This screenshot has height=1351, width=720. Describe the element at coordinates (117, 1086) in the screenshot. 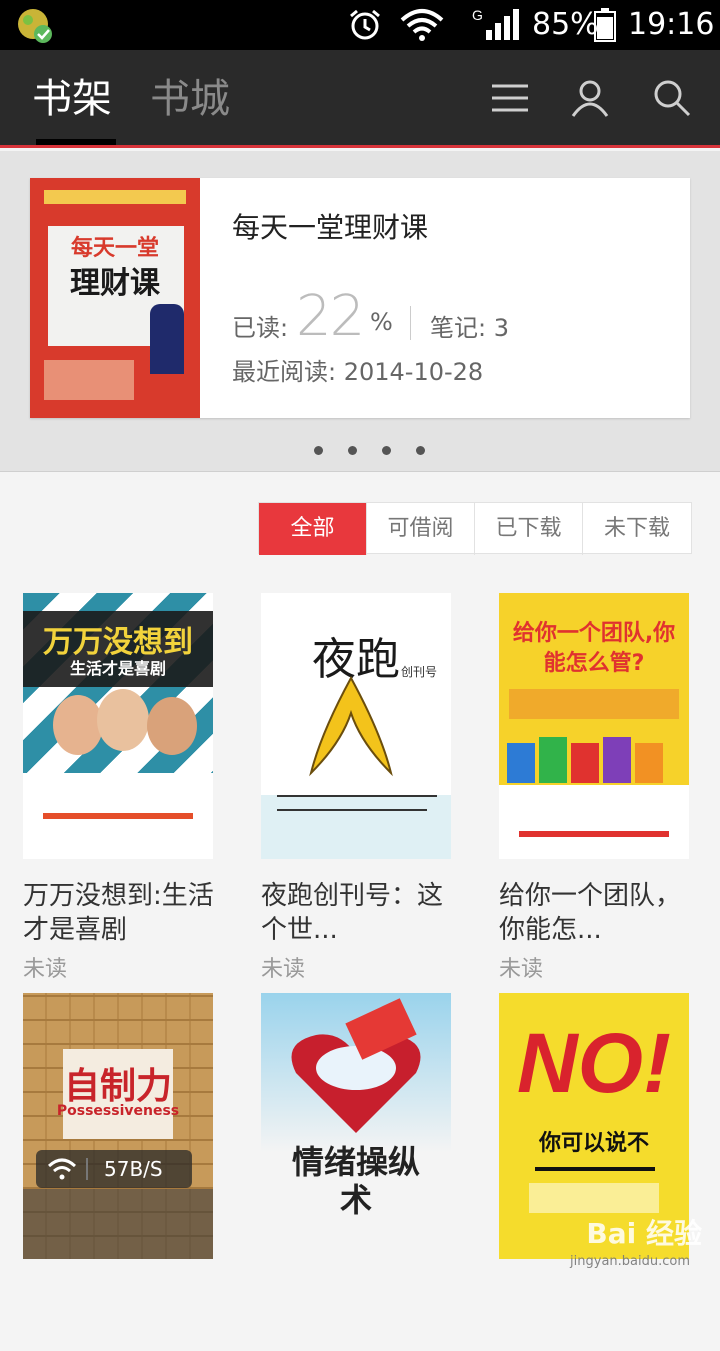

I see `cover-title: 自制力` at that location.